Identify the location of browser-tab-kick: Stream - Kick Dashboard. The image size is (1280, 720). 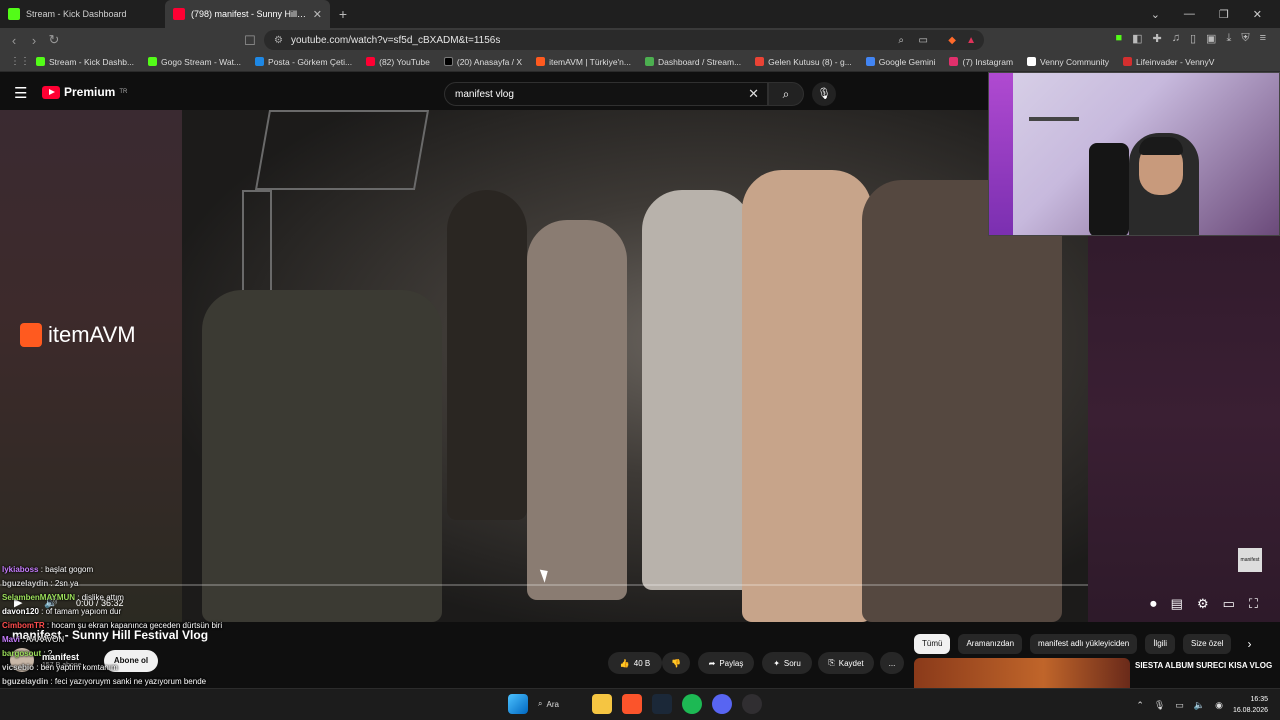
(82, 14).